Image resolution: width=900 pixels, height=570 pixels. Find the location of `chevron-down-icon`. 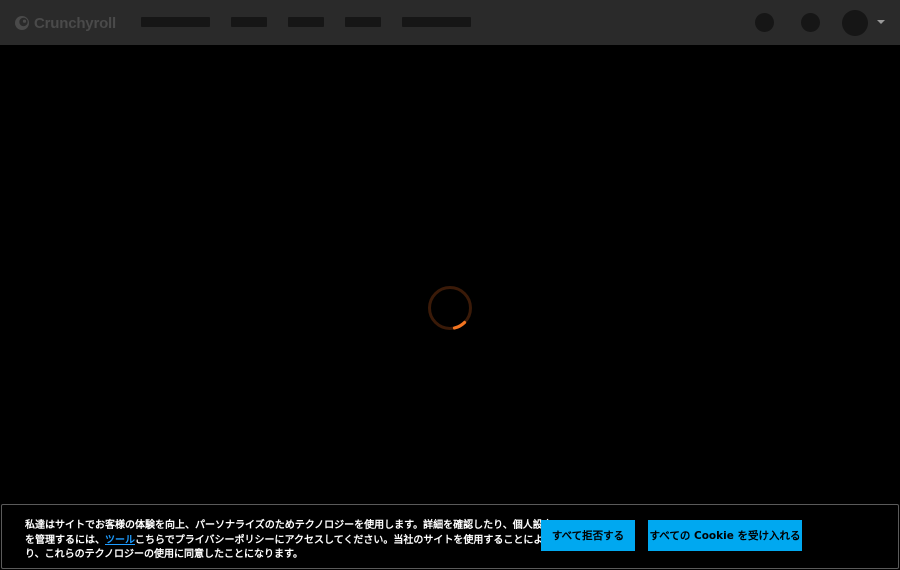

chevron-down-icon is located at coordinates (881, 22).